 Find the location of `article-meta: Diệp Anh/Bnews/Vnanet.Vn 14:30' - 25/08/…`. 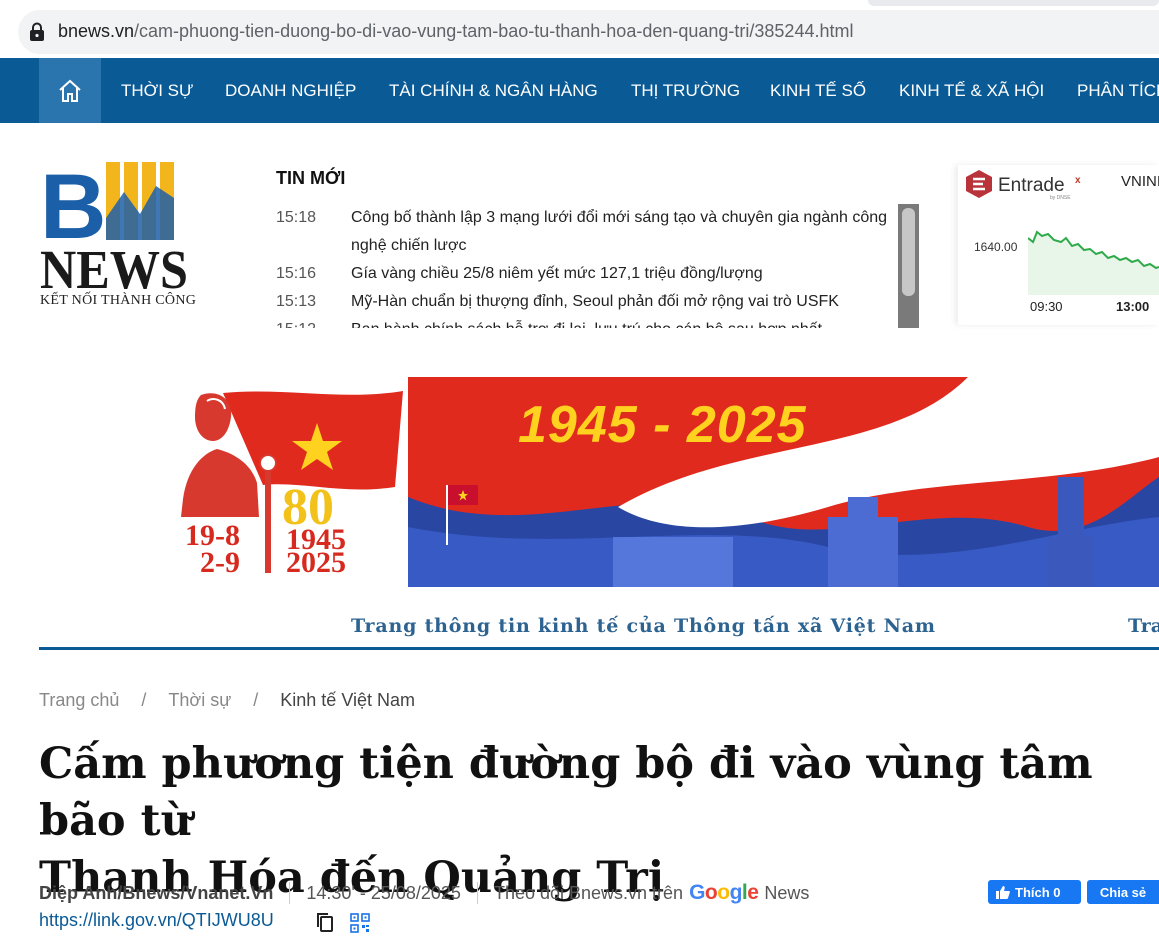

article-meta: Diệp Anh/Bnews/Vnanet.Vn 14:30' - 25/08/… is located at coordinates (424, 893).